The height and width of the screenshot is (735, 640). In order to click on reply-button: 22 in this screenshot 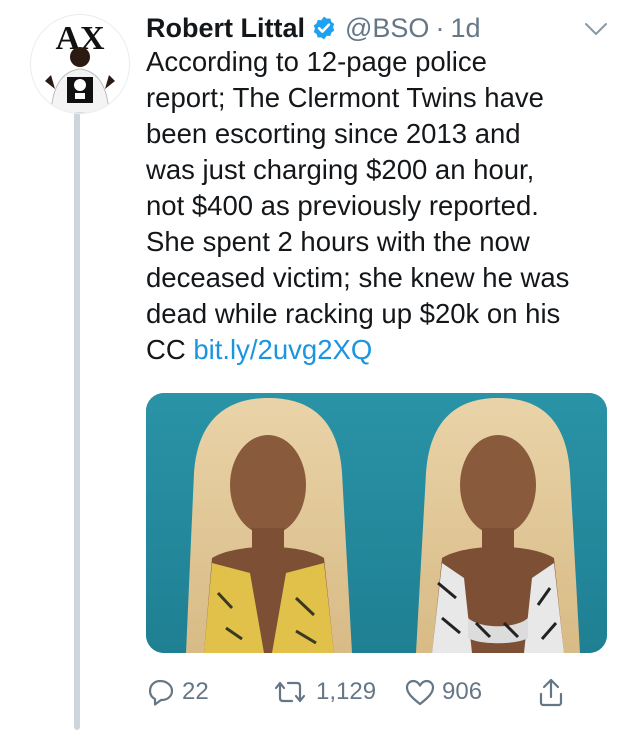, I will do `click(177, 692)`.